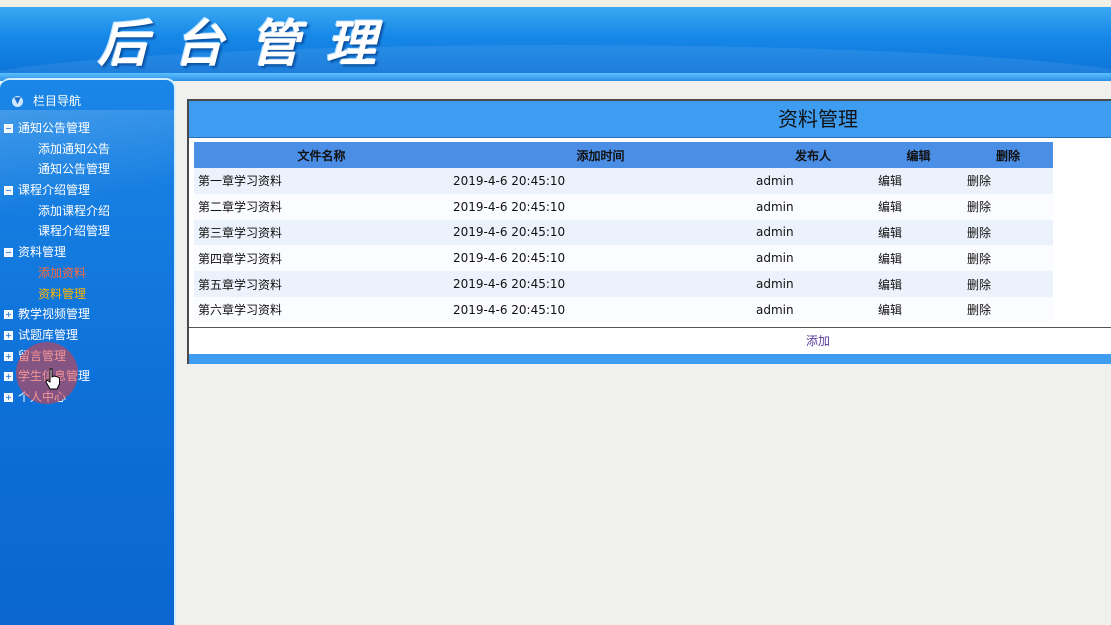 The image size is (1111, 625). What do you see at coordinates (88, 231) in the screenshot?
I see `sidebar-item: 课程介绍管理` at bounding box center [88, 231].